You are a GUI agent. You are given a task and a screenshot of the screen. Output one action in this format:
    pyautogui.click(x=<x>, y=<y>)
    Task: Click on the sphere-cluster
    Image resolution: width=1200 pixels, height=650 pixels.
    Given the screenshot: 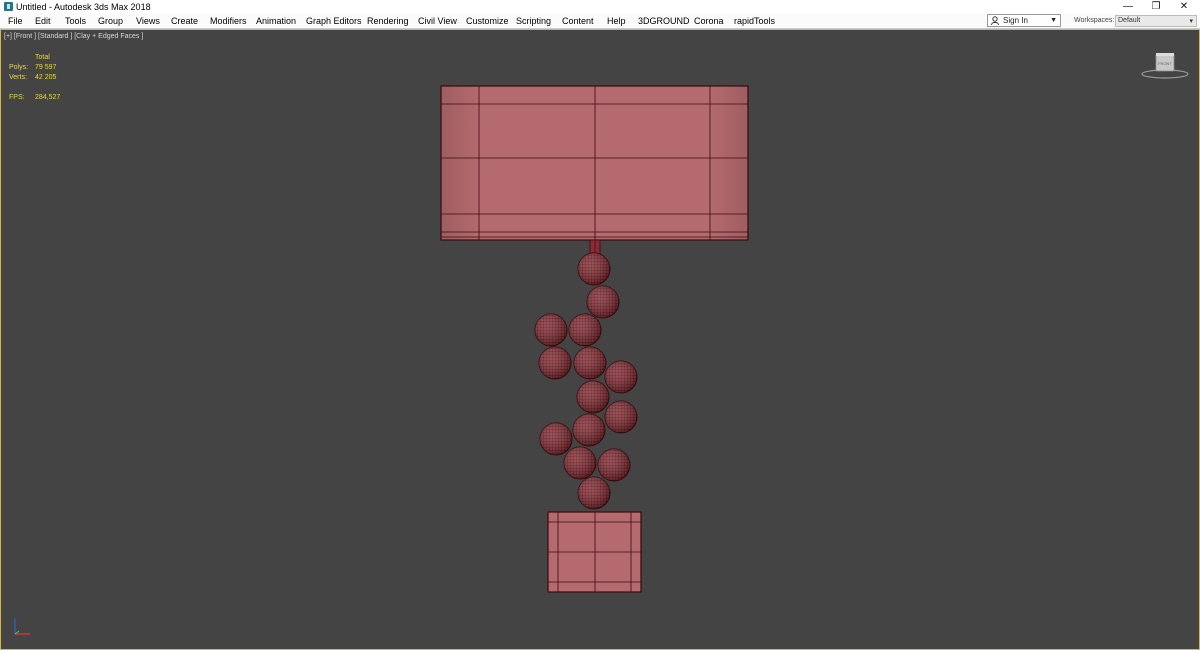 What is the action you would take?
    pyautogui.click(x=586, y=381)
    